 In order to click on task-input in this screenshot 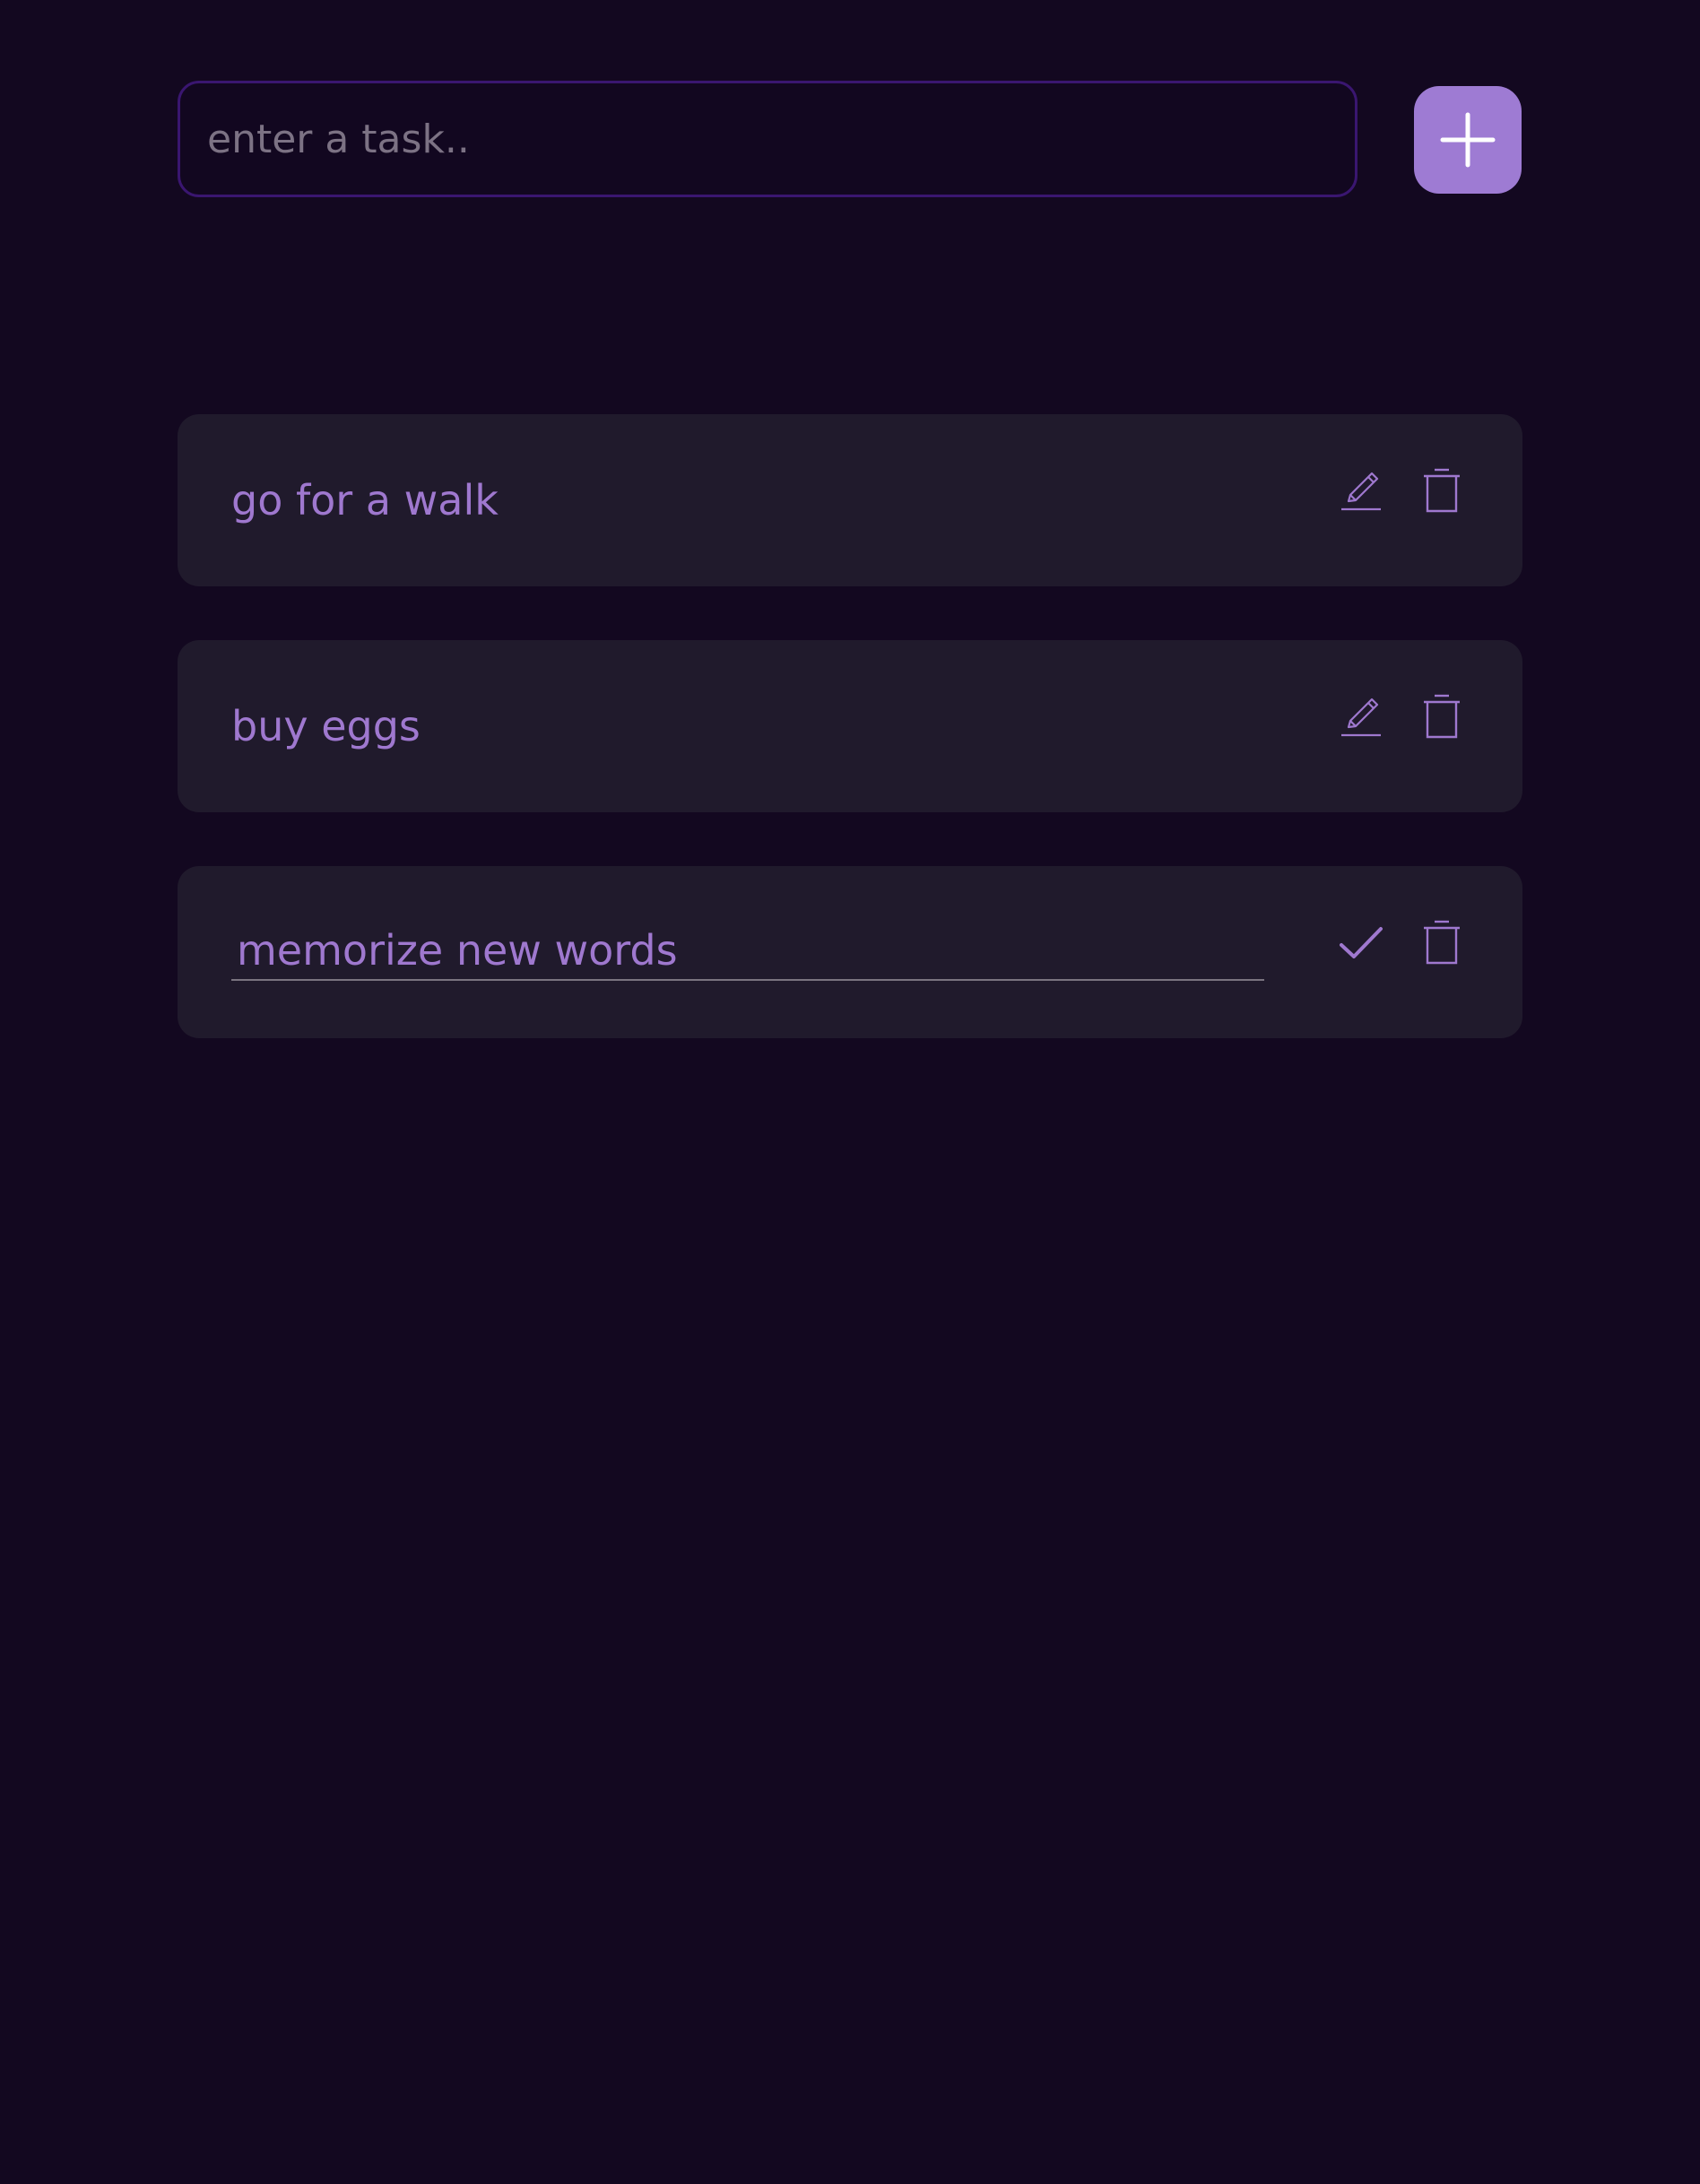, I will do `click(767, 139)`.